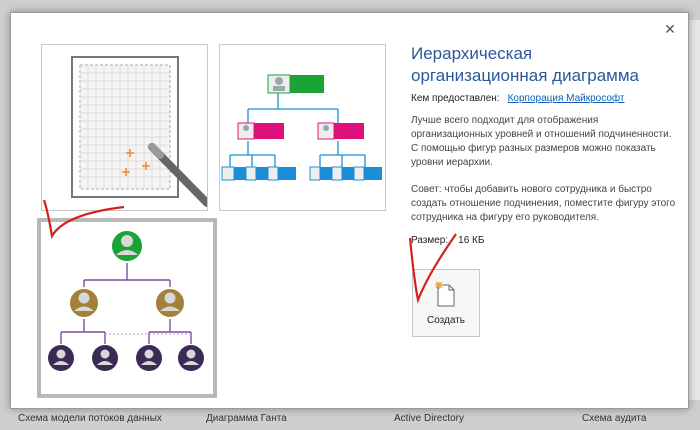  I want to click on preview-thumbnail-hierarchical-orgchart, so click(127, 308).